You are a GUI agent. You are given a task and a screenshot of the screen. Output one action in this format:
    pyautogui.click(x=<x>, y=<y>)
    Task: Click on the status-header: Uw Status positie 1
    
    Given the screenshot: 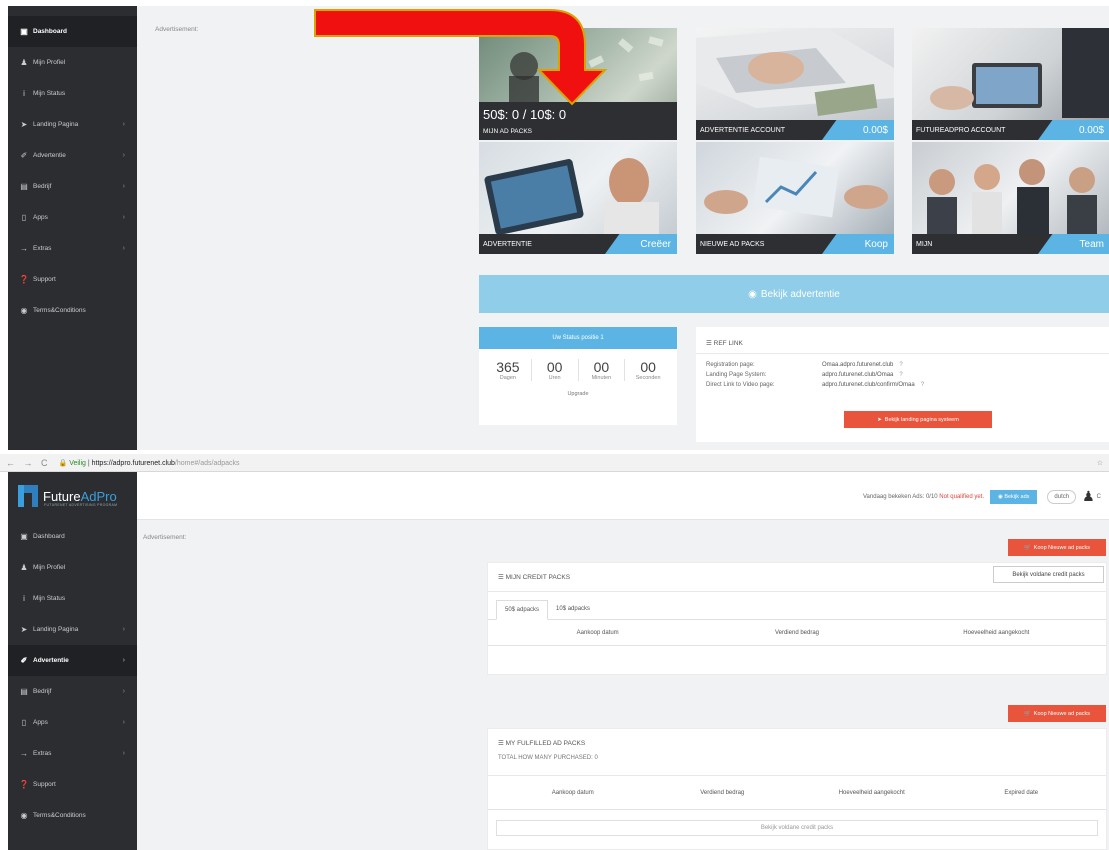 What is the action you would take?
    pyautogui.click(x=578, y=338)
    